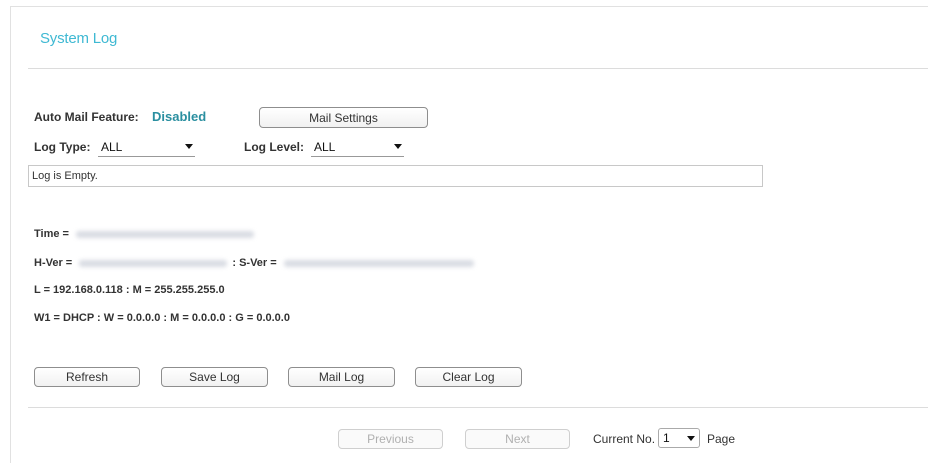 This screenshot has height=463, width=928. I want to click on log-display: Log is Empty., so click(395, 176).